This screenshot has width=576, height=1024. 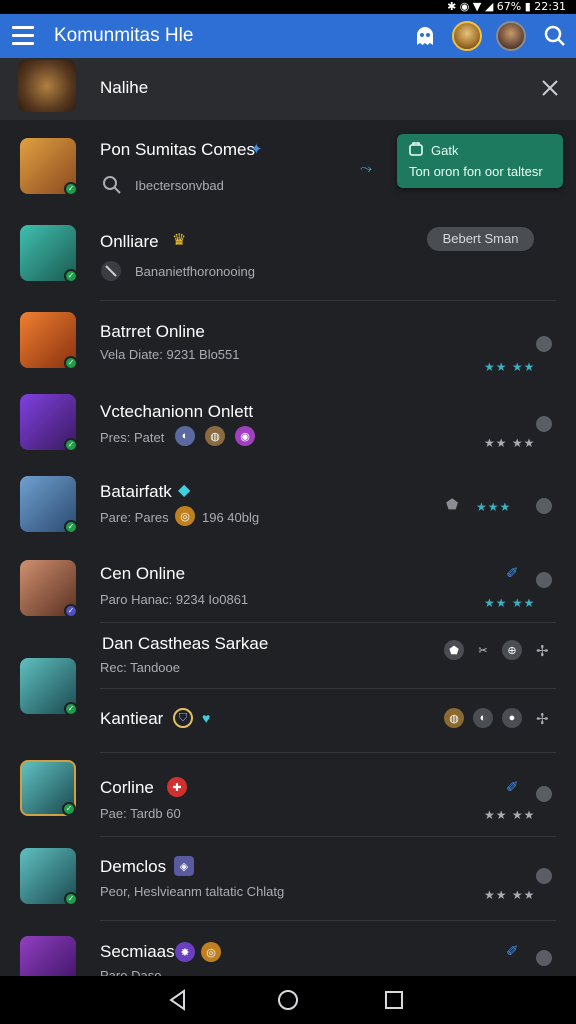 What do you see at coordinates (288, 256) in the screenshot?
I see `list-item: ✓ Onlliare ♛ Bananietfhoronooing` at bounding box center [288, 256].